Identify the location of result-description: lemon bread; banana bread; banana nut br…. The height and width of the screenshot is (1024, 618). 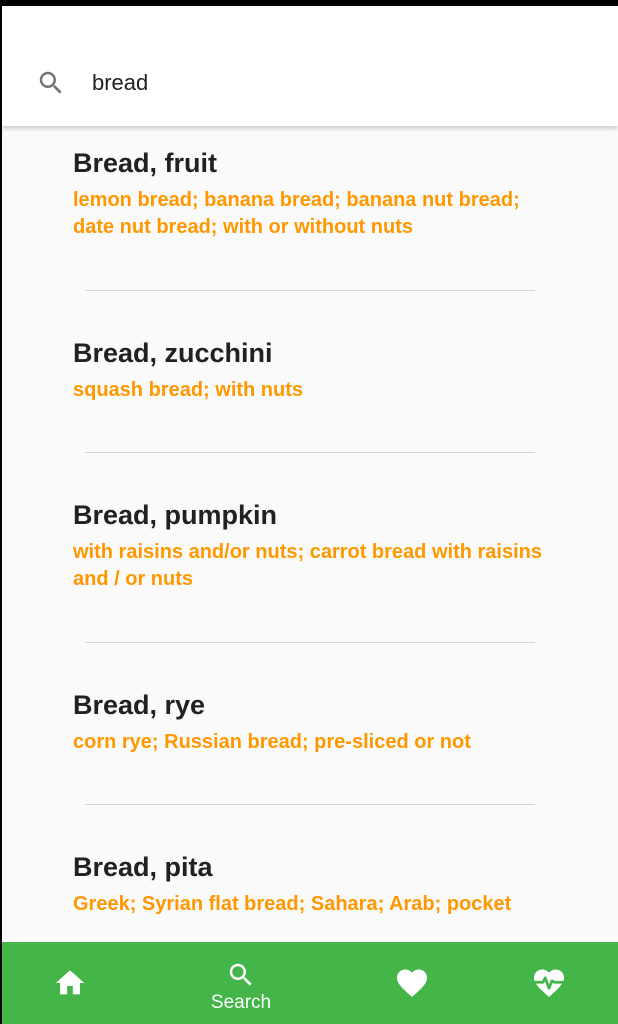
(296, 213).